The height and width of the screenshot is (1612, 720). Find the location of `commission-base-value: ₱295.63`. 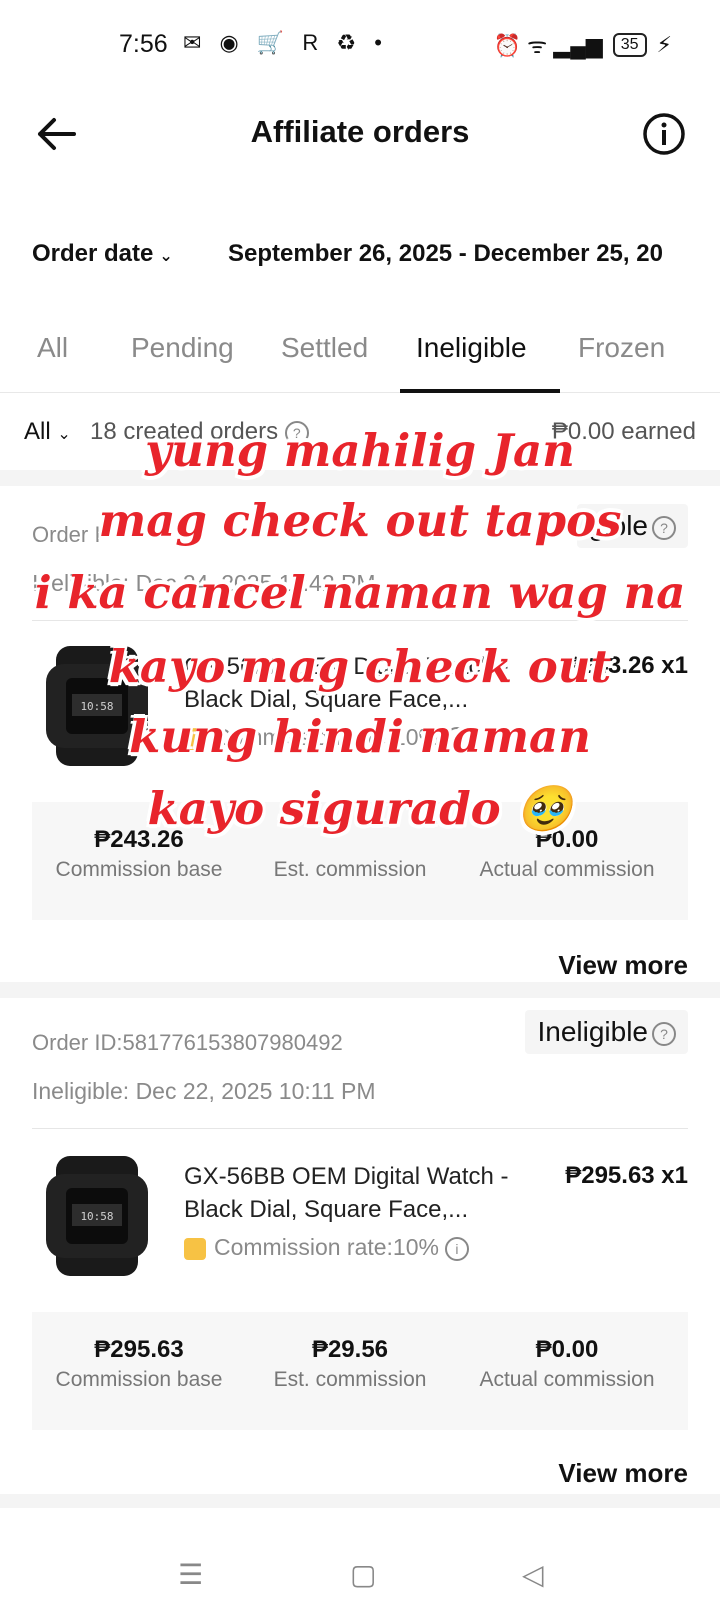

commission-base-value: ₱295.63 is located at coordinates (139, 1349).